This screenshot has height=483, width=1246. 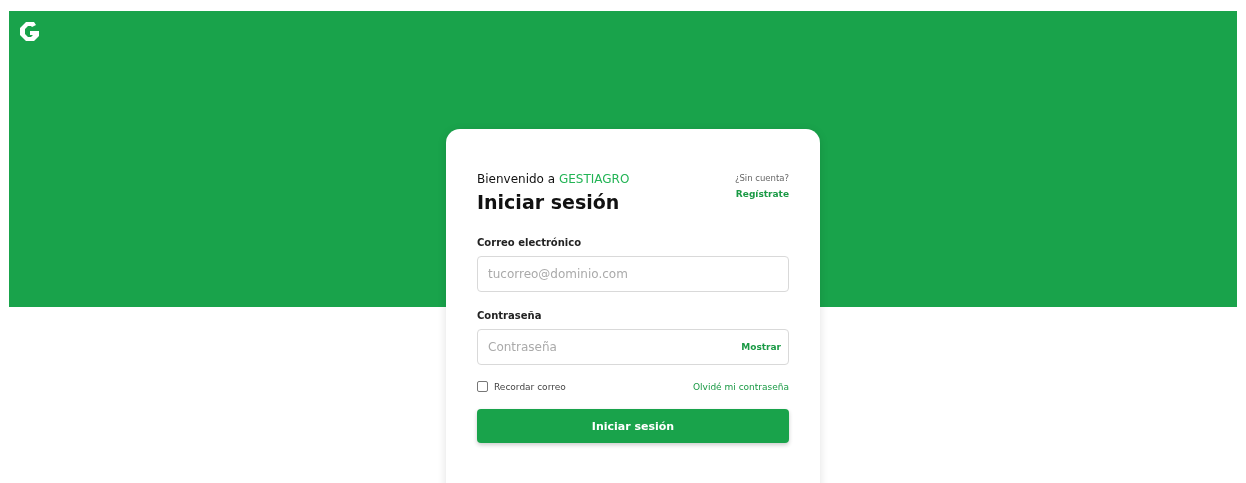 I want to click on password-field: Contraseña Mostrar, so click(x=633, y=347).